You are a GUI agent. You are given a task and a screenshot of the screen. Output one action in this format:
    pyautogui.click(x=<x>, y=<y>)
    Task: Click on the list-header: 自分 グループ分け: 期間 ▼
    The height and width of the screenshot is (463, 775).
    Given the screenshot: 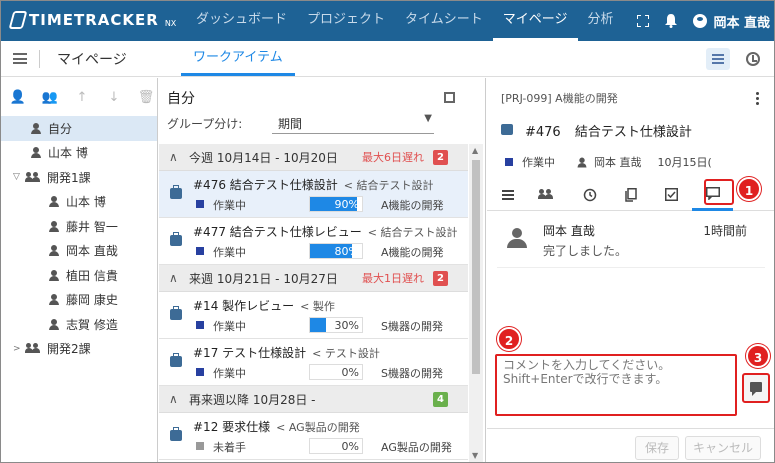 What is the action you would take?
    pyautogui.click(x=315, y=109)
    